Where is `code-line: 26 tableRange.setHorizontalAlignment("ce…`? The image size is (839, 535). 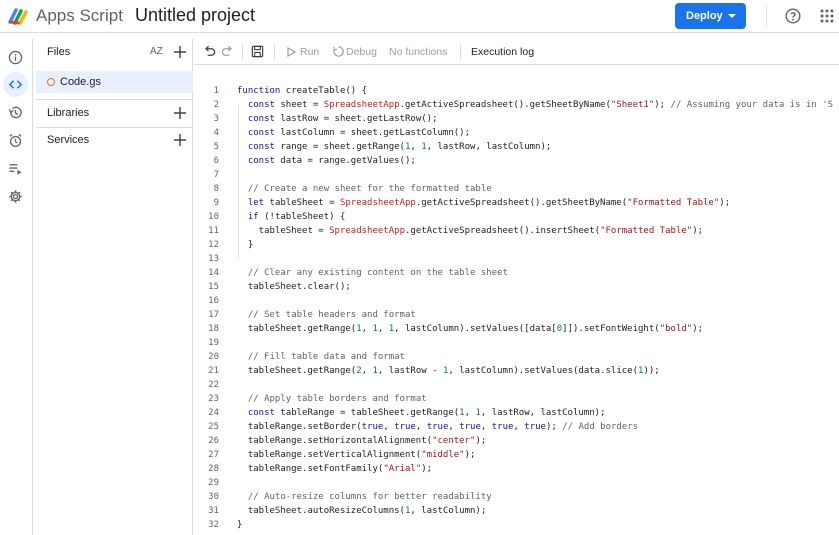
code-line: 26 tableRange.setHorizontalAlignment("ce… is located at coordinates (516, 441).